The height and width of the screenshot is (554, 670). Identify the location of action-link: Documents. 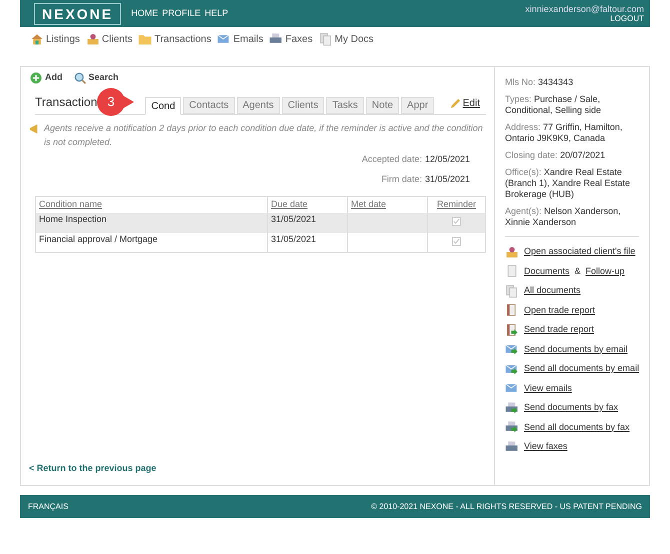
(547, 271).